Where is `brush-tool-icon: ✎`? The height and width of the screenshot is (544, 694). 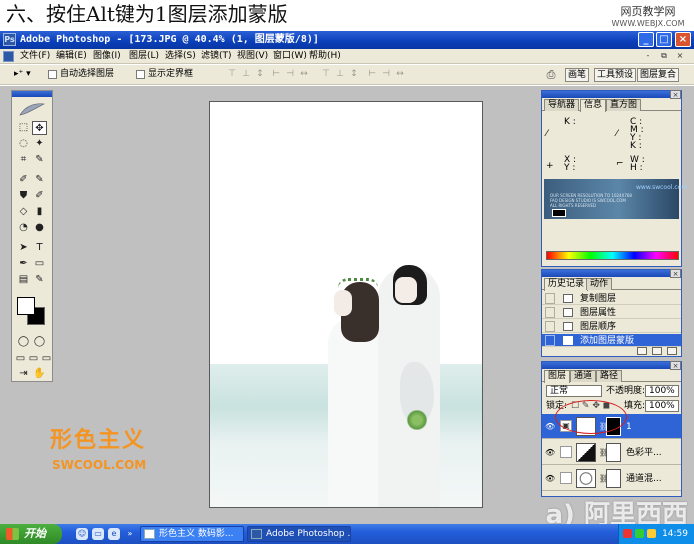 brush-tool-icon: ✎ is located at coordinates (39, 180).